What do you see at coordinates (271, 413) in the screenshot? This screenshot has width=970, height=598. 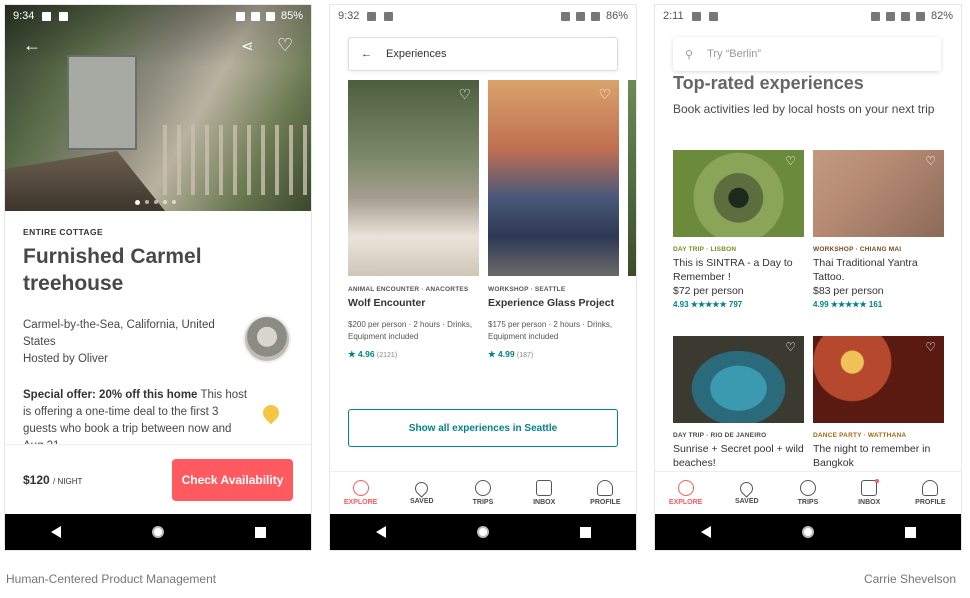 I see `bulb-icon` at bounding box center [271, 413].